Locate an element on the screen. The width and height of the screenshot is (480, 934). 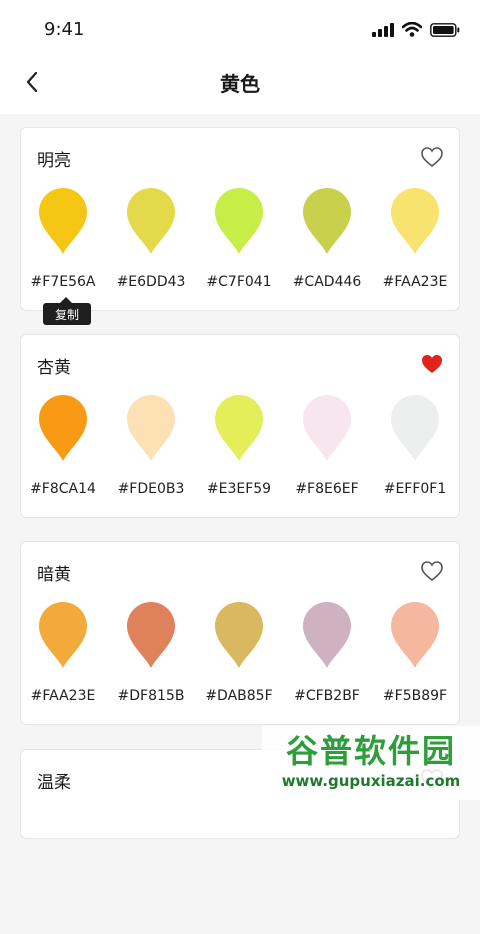
color-swatch: #F5B89F is located at coordinates (415, 661).